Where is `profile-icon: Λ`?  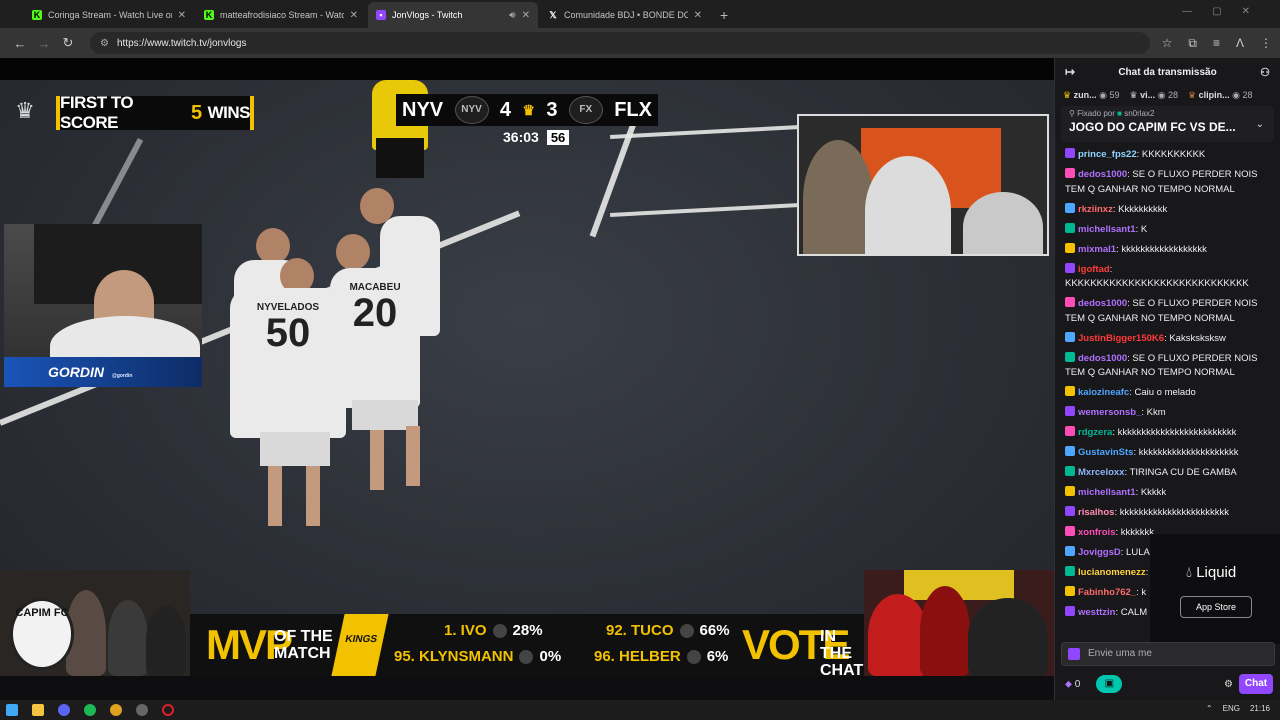 profile-icon: Λ is located at coordinates (1240, 43).